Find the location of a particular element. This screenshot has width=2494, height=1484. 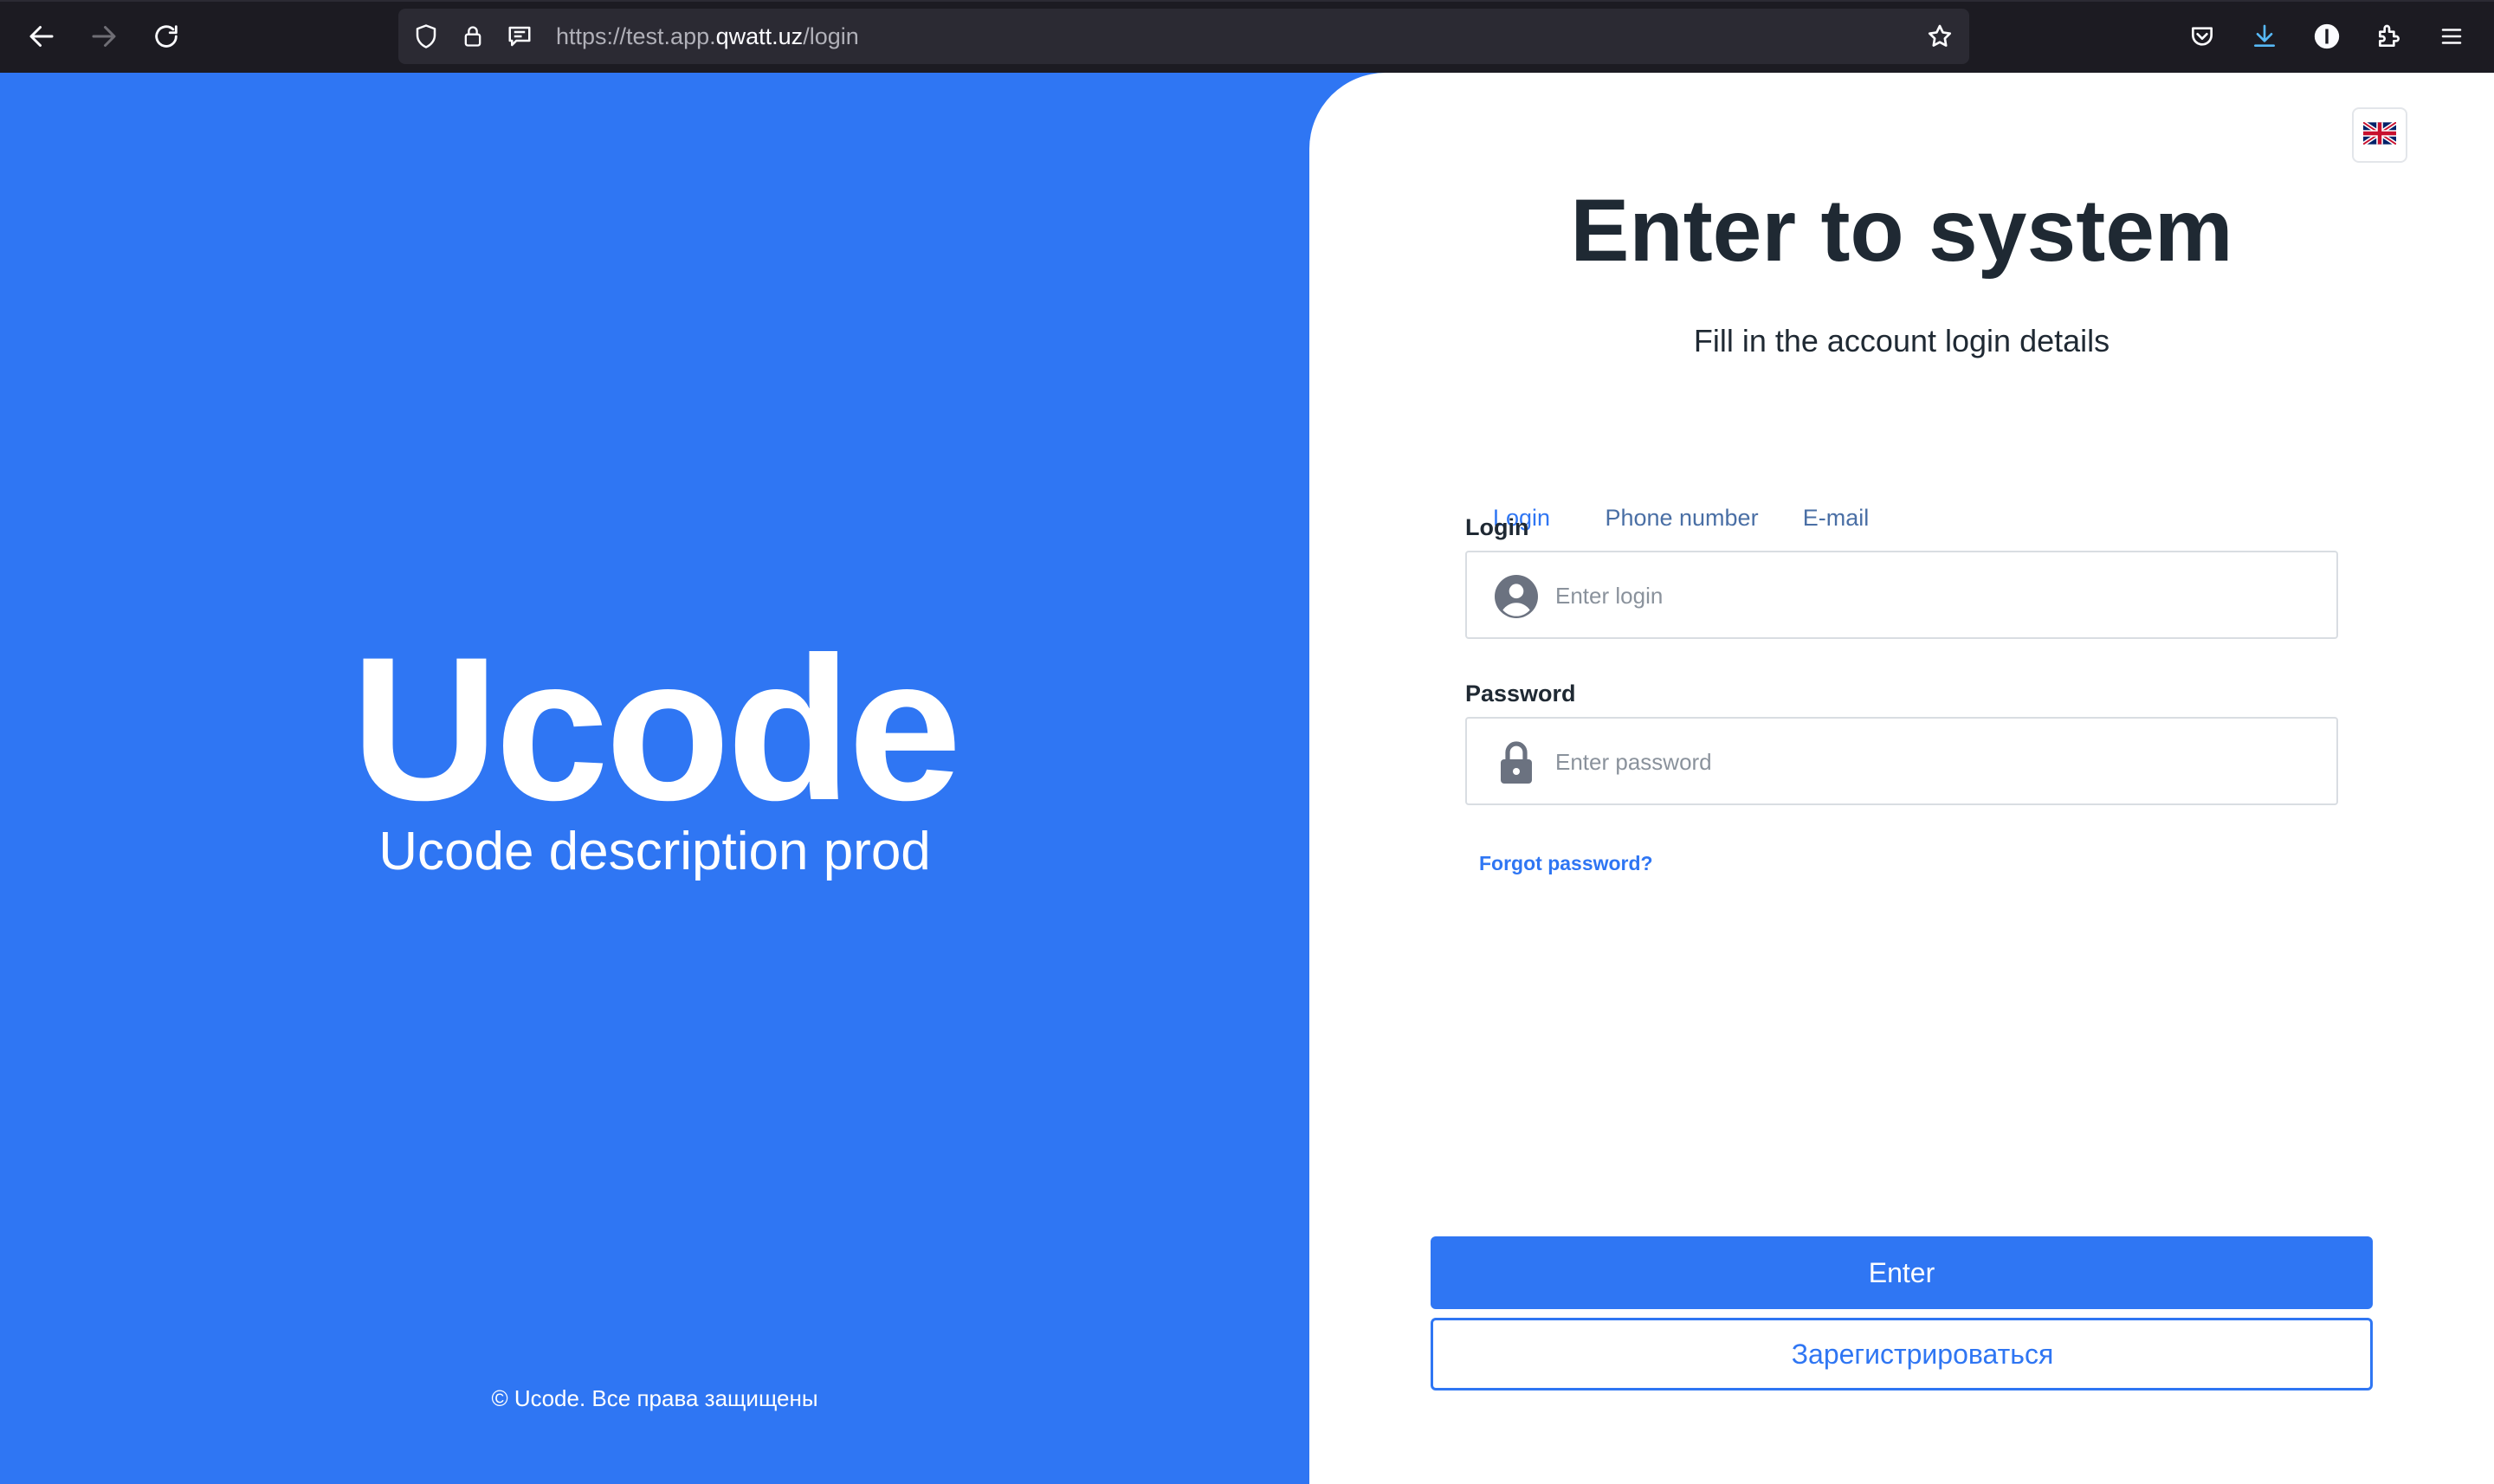

brand-description: Ucode description prod is located at coordinates (654, 851).